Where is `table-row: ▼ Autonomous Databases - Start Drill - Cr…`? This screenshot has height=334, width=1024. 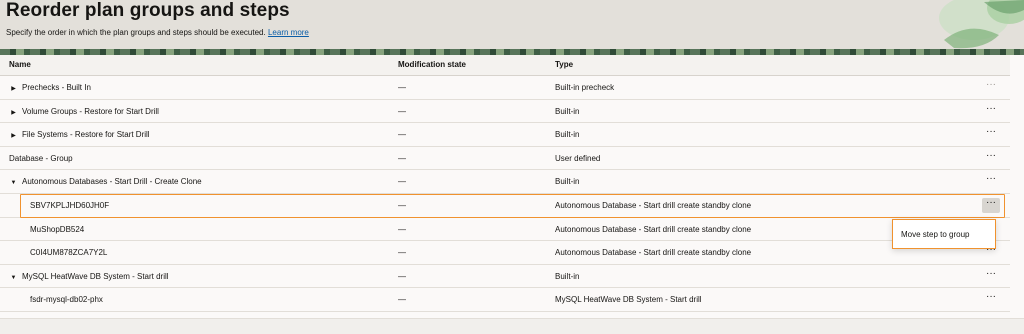
table-row: ▼ Autonomous Databases - Start Drill - Cr… is located at coordinates (505, 182).